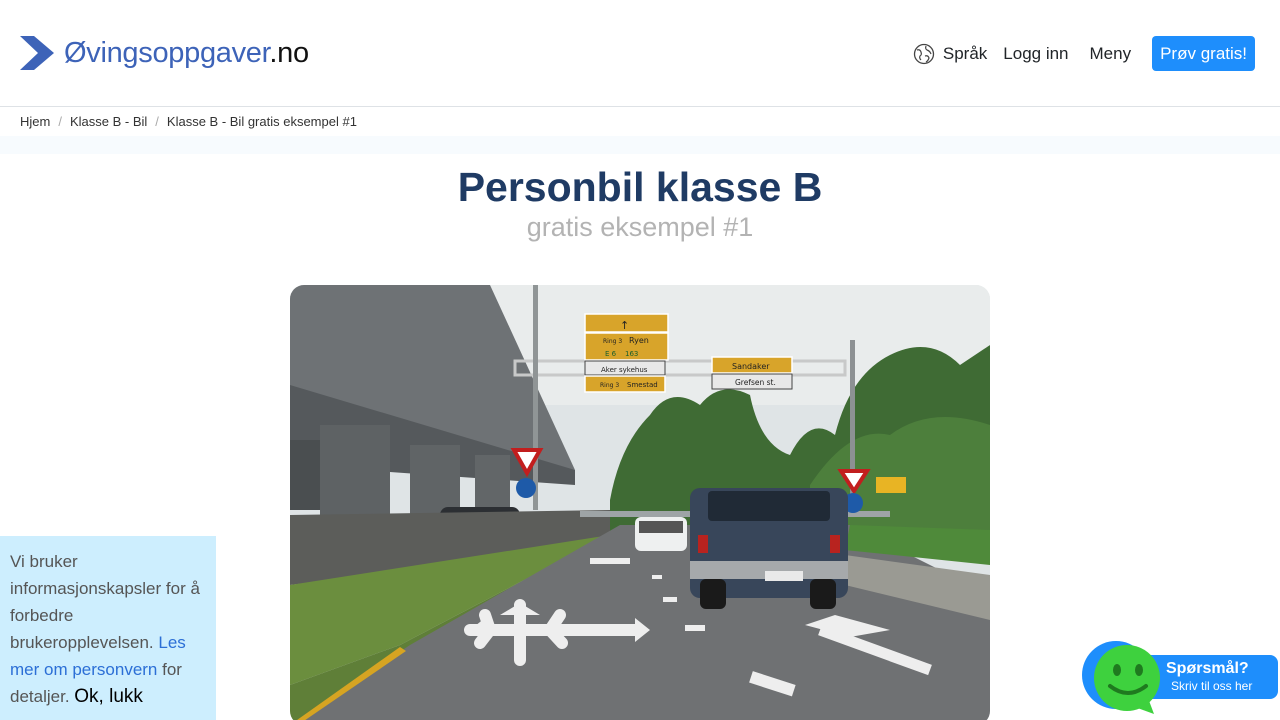 The width and height of the screenshot is (1280, 720). What do you see at coordinates (640, 145) in the screenshot?
I see `section-band` at bounding box center [640, 145].